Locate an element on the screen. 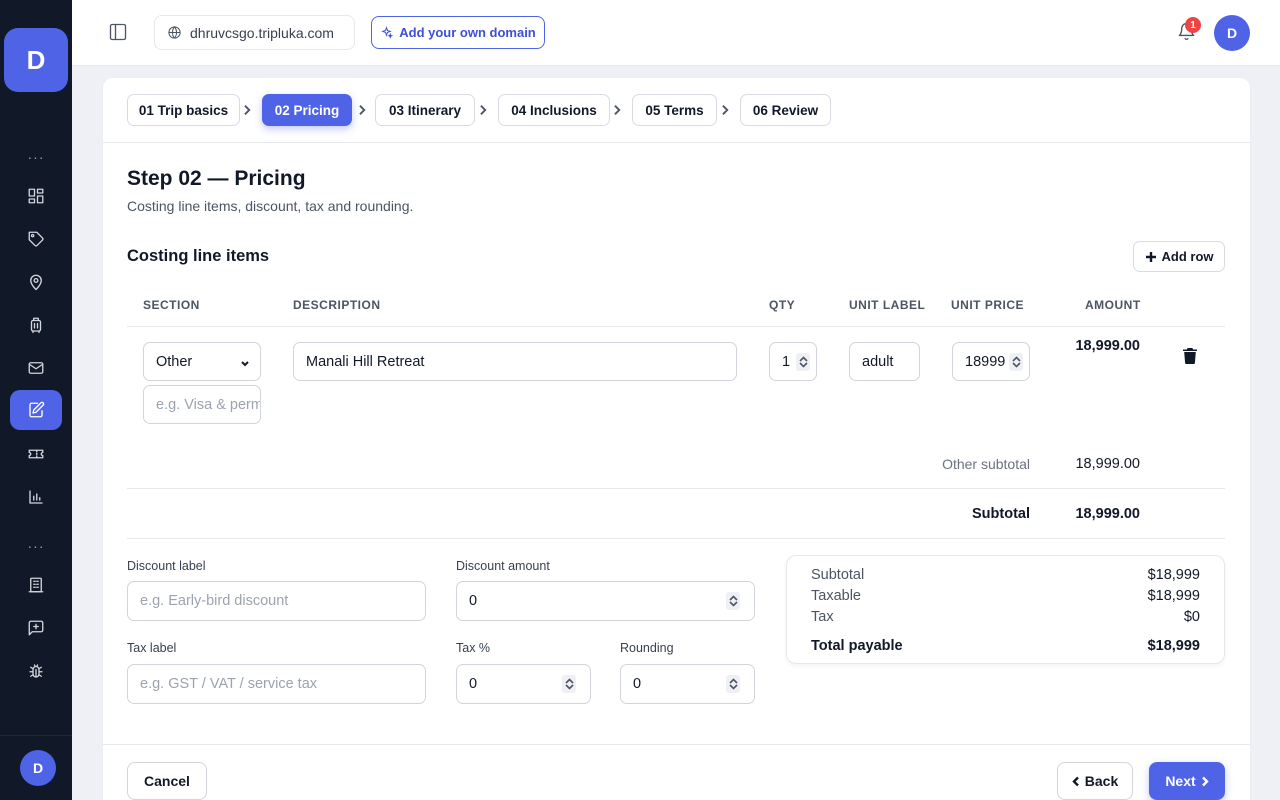 This screenshot has height=800, width=1280. sidebar-item-tickets is located at coordinates (36, 454).